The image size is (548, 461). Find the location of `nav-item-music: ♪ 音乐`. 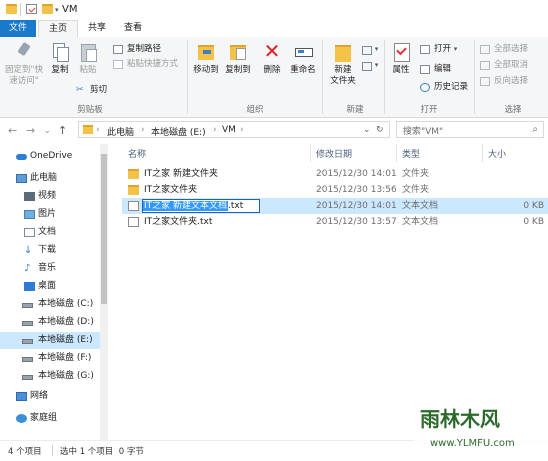

nav-item-music: ♪ 音乐 is located at coordinates (50, 268).